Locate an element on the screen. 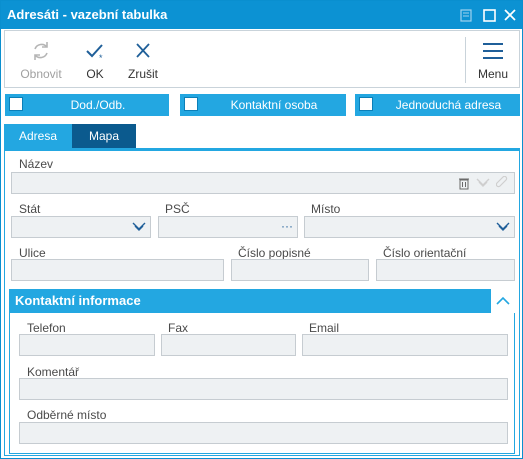 The height and width of the screenshot is (459, 523). cancel-button: Zrušit is located at coordinates (143, 59).